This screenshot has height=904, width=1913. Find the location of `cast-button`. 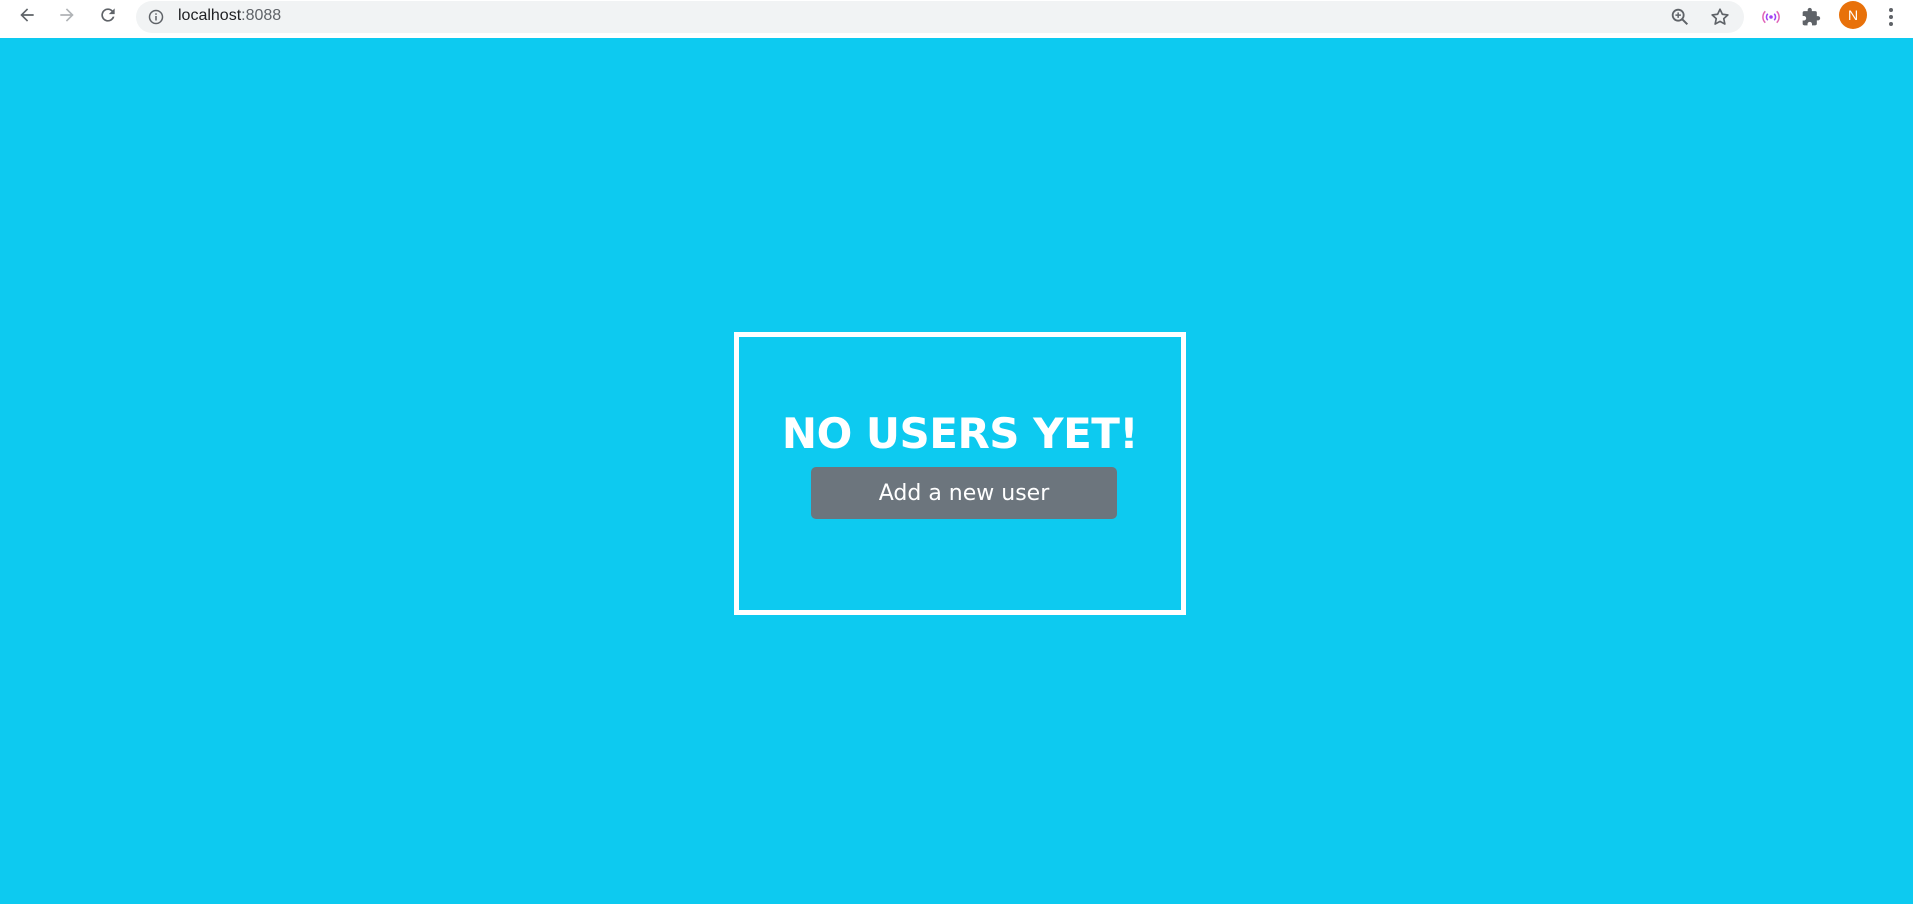

cast-button is located at coordinates (1771, 17).